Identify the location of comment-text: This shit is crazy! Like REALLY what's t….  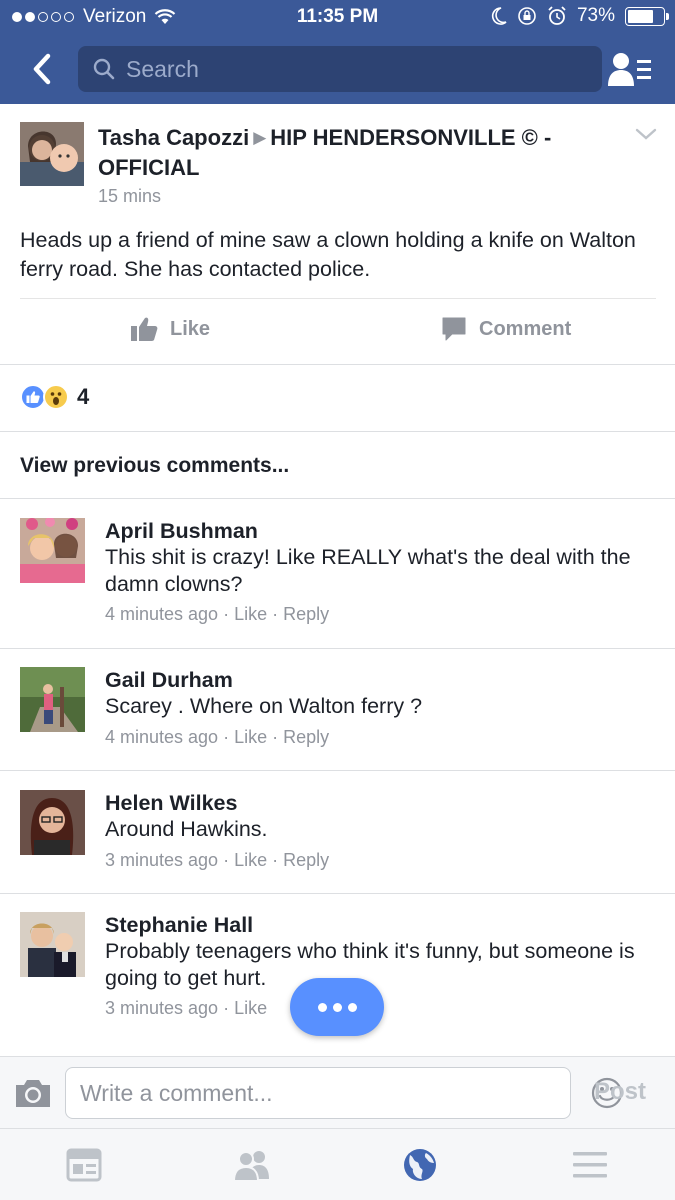
(368, 570).